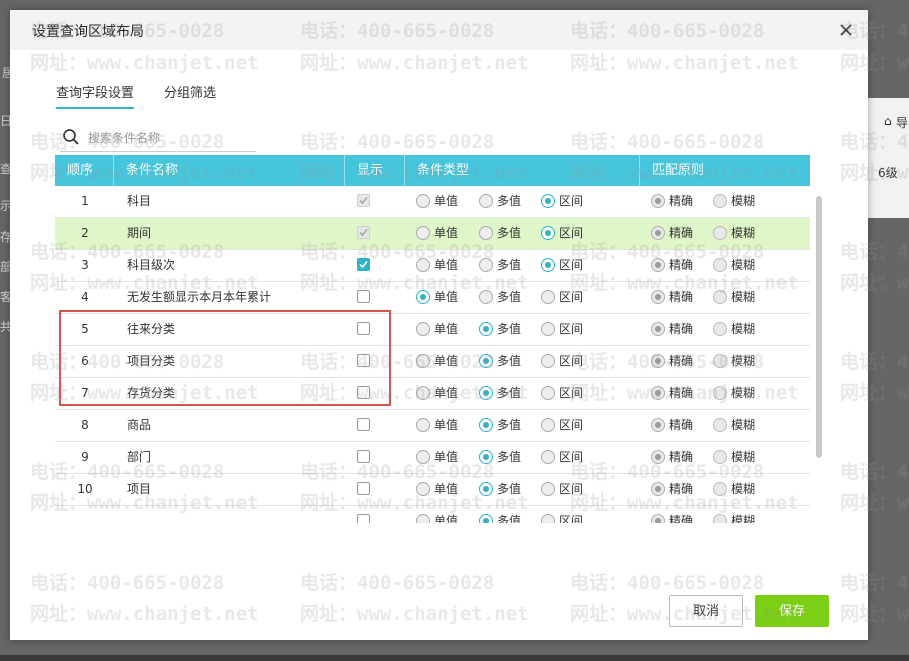 The width and height of the screenshot is (909, 661). Describe the element at coordinates (85, 514) in the screenshot. I see `row-order` at that location.